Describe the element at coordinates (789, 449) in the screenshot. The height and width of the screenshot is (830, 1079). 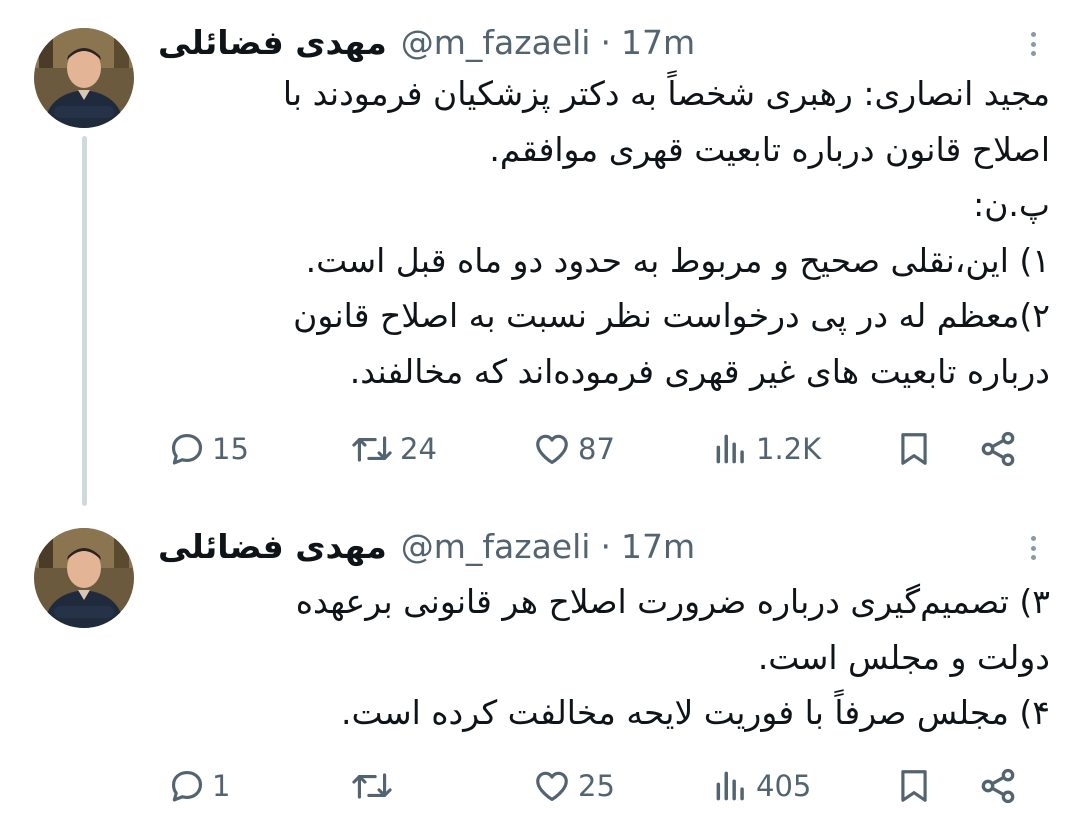
I see `views-count: 1.2K` at that location.